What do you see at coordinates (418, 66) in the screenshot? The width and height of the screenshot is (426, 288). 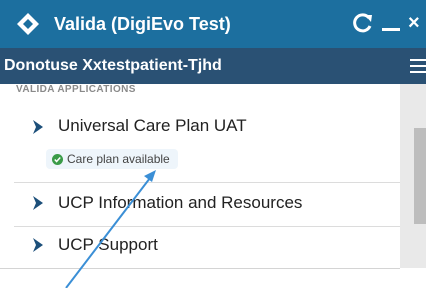 I see `hamburger-menu-icon` at bounding box center [418, 66].